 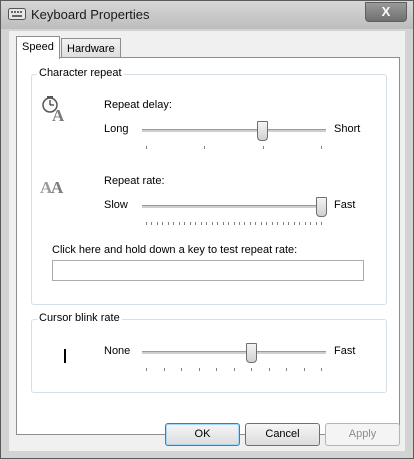 What do you see at coordinates (262, 131) in the screenshot?
I see `repeat-delay-slider-thumb` at bounding box center [262, 131].